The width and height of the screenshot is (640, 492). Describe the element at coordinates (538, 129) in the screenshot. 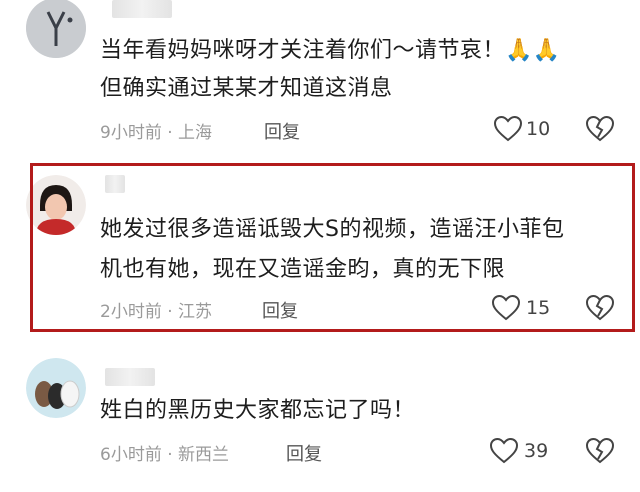

I see `like-count: 10` at that location.